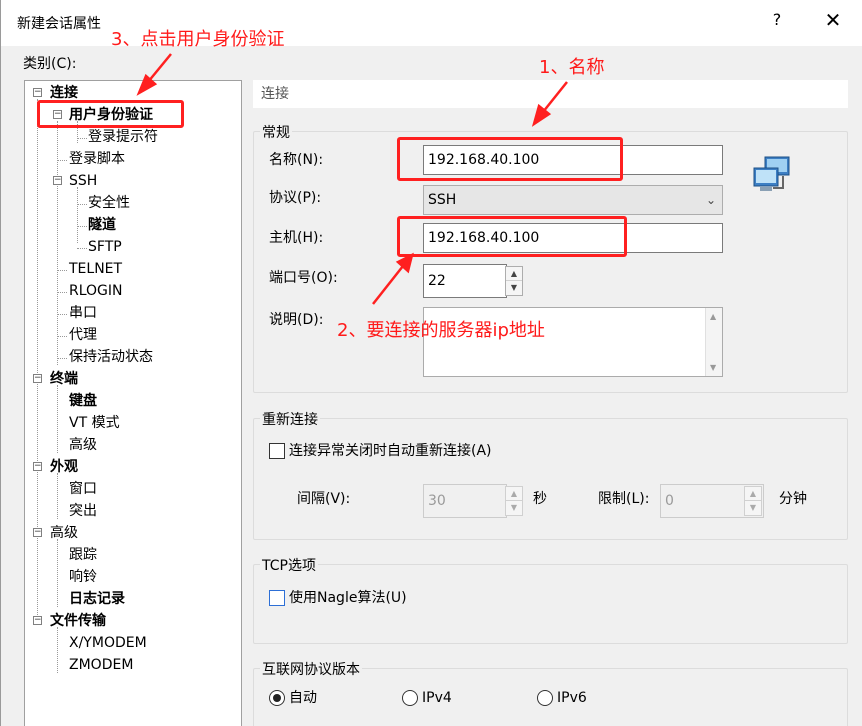  I want to click on host-highlight-box, so click(512, 236).